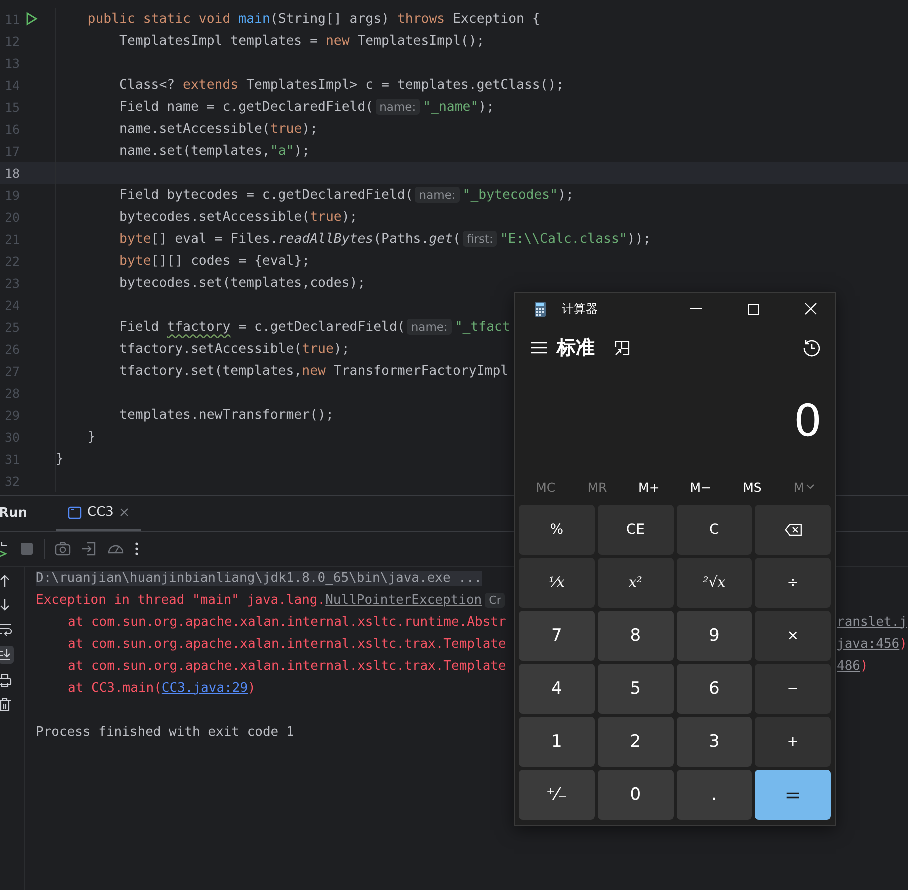 The image size is (908, 890). What do you see at coordinates (322, 327) in the screenshot?
I see `code-token: = c.getDeclaredField(` at bounding box center [322, 327].